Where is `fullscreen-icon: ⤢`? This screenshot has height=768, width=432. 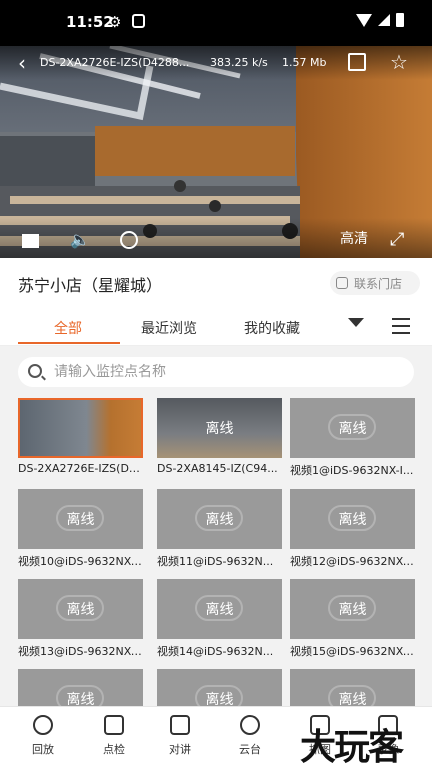
fullscreen-icon: ⤢ is located at coordinates (397, 239).